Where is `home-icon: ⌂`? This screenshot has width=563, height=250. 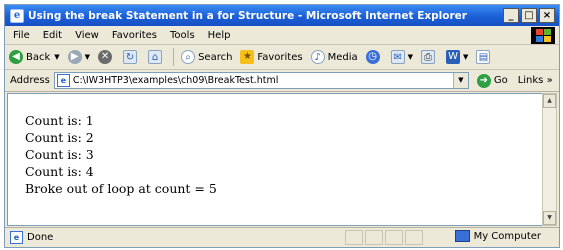
home-icon: ⌂ is located at coordinates (155, 57).